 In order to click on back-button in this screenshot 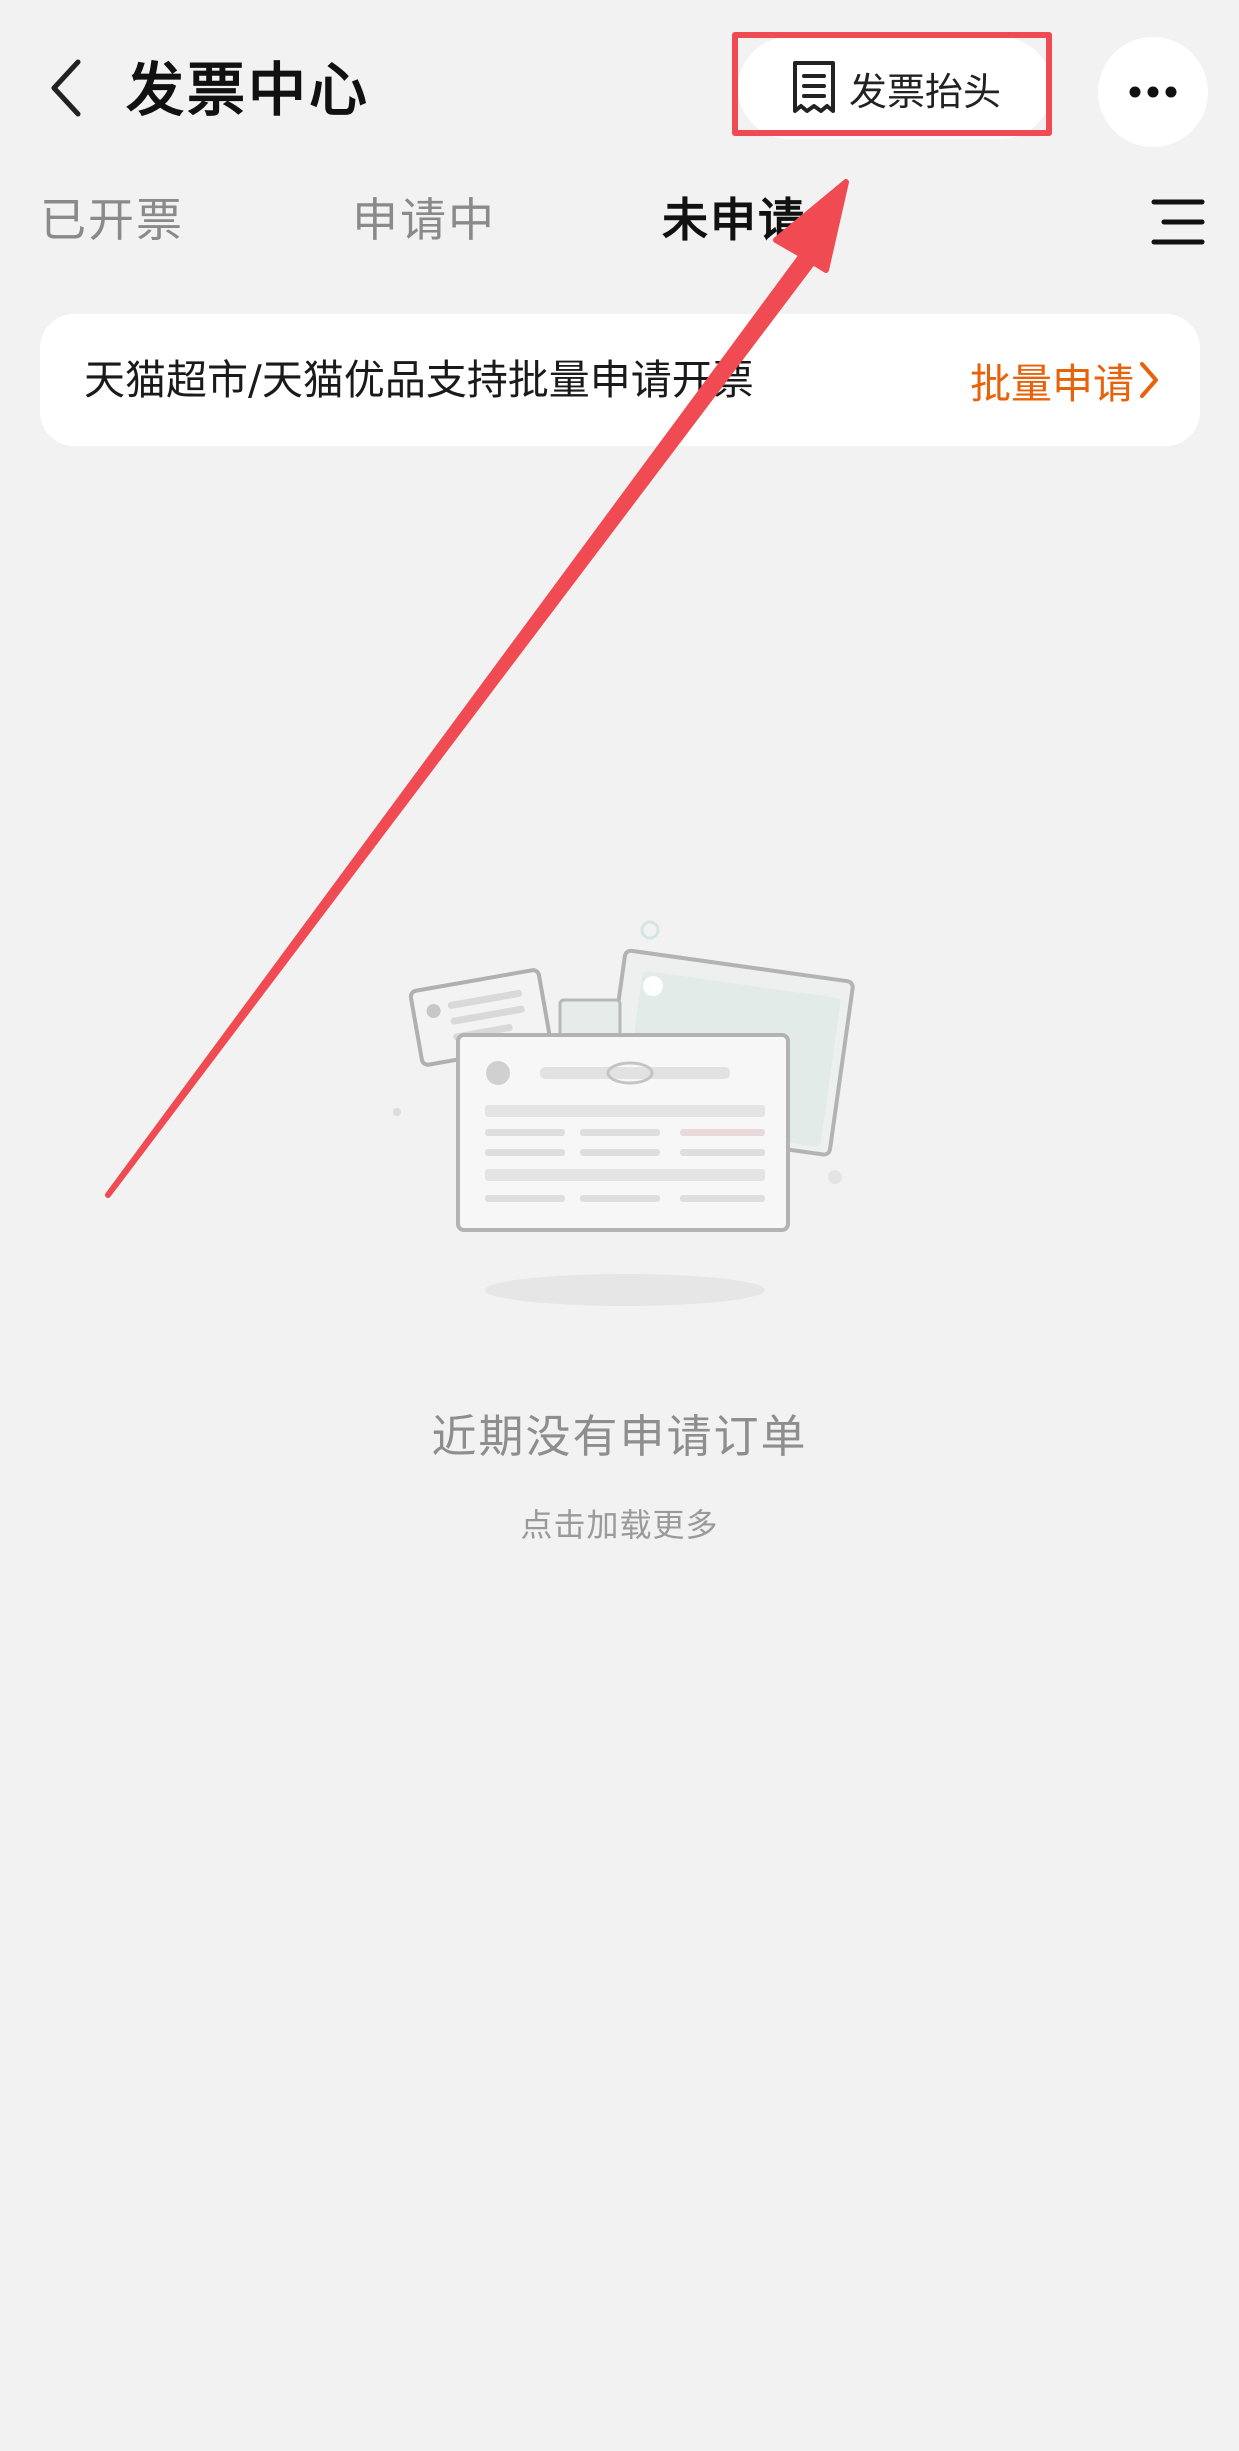, I will do `click(66, 88)`.